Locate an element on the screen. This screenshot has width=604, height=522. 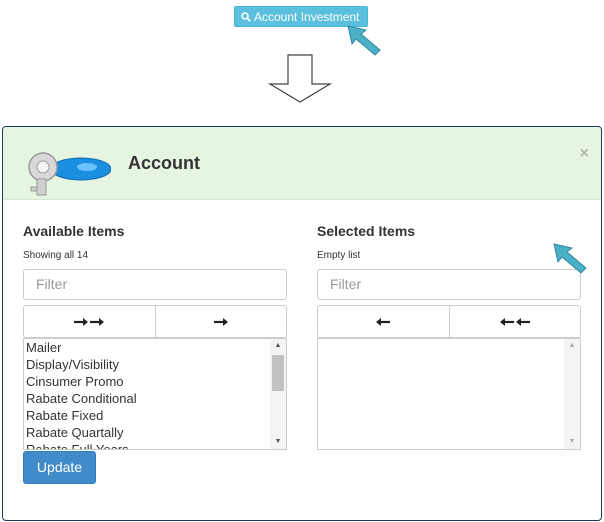
available-items-info: Showing all 14 is located at coordinates (56, 255).